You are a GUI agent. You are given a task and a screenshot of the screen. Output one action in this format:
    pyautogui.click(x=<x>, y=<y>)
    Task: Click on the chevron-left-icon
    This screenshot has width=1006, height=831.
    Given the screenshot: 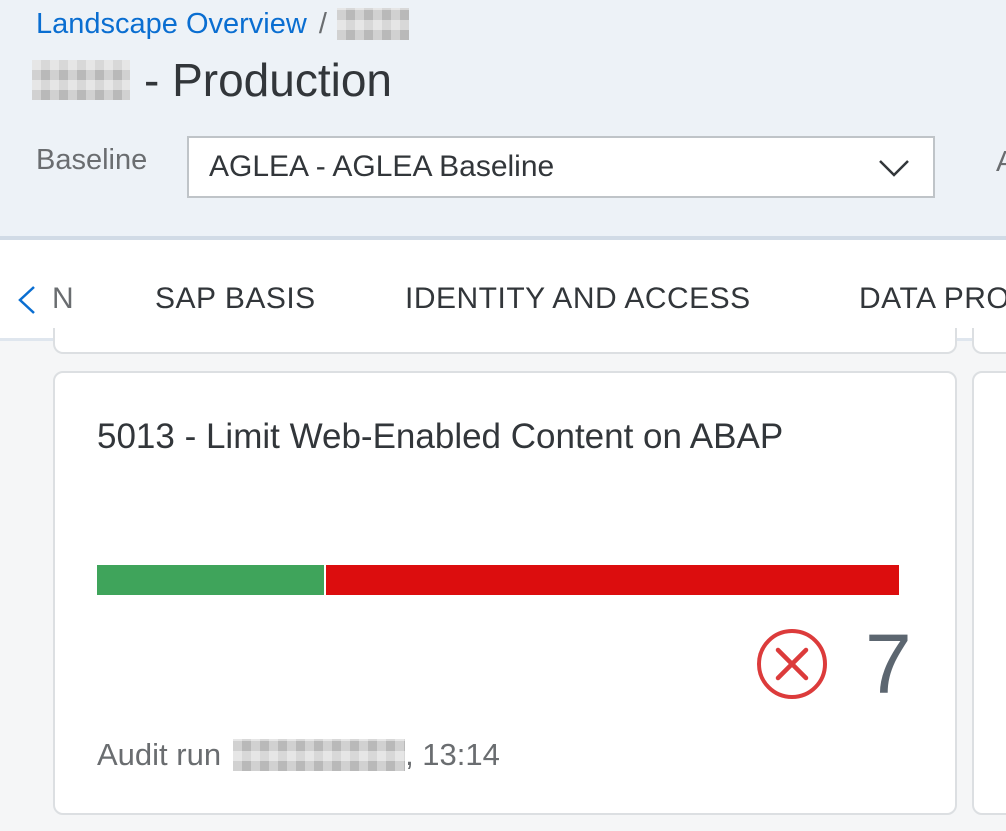 What is the action you would take?
    pyautogui.click(x=27, y=300)
    